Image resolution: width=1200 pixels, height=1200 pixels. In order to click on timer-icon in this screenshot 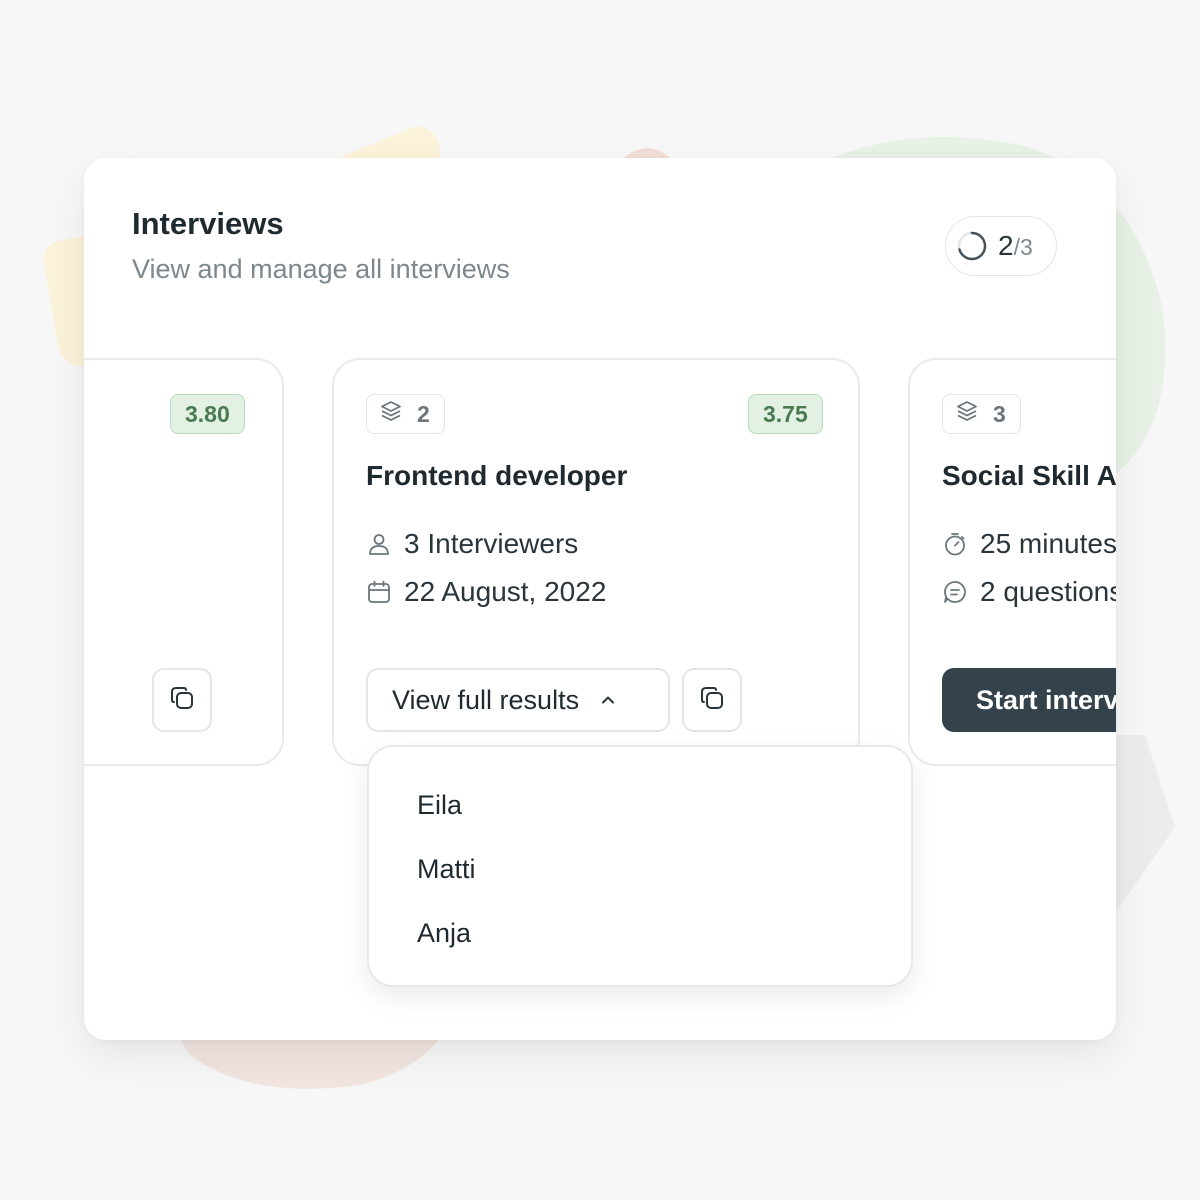, I will do `click(955, 544)`.